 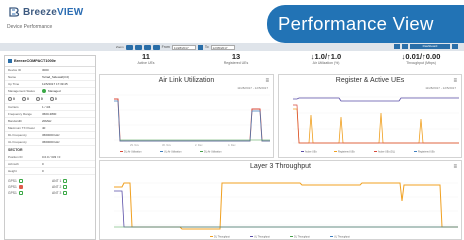 I want to click on register-active-title: Register & Active UEs, so click(x=370, y=80).